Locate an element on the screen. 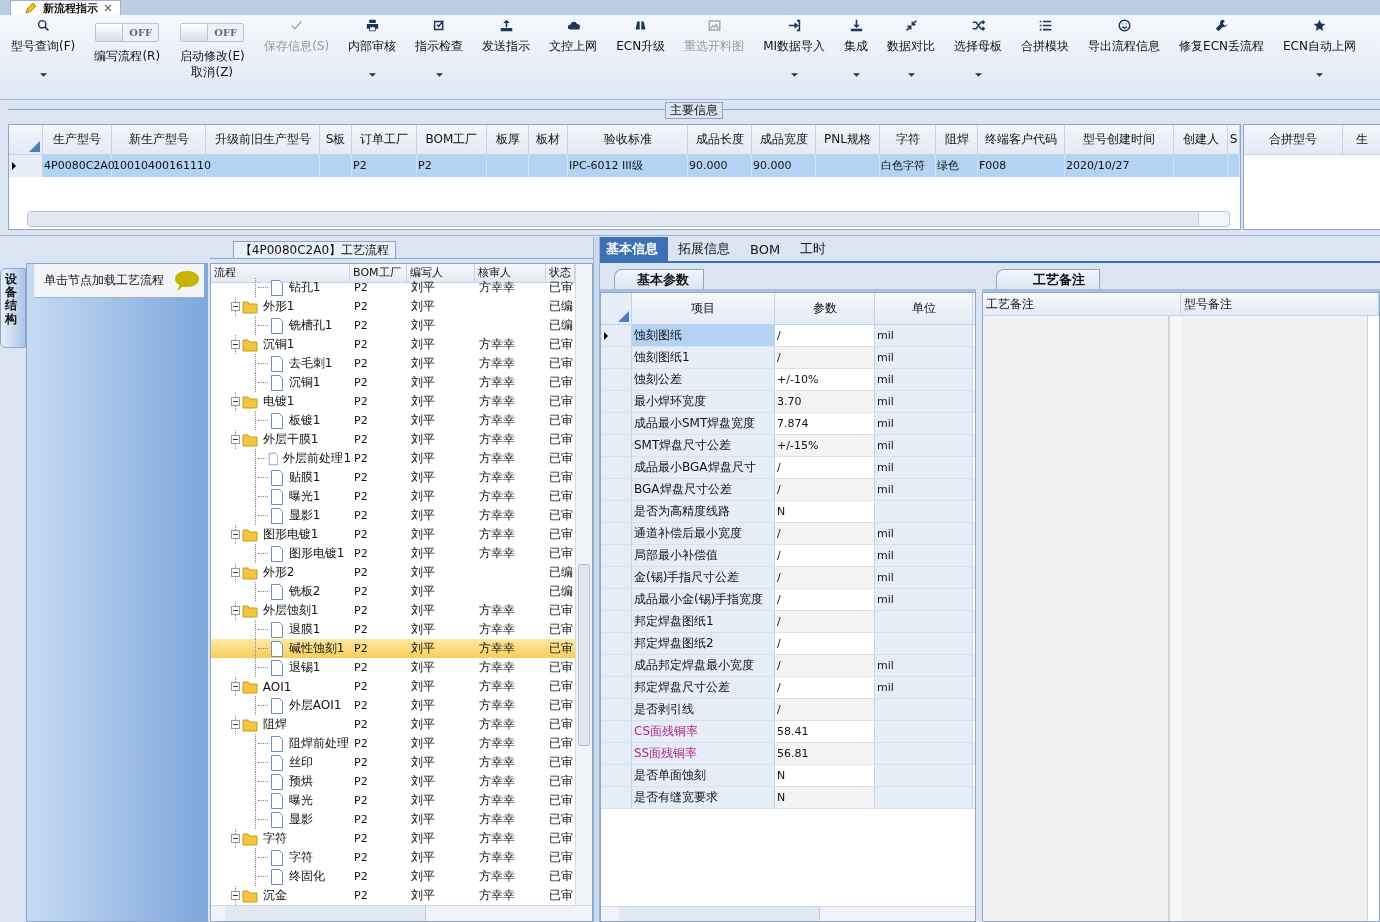  tab: 工时 is located at coordinates (815, 249).